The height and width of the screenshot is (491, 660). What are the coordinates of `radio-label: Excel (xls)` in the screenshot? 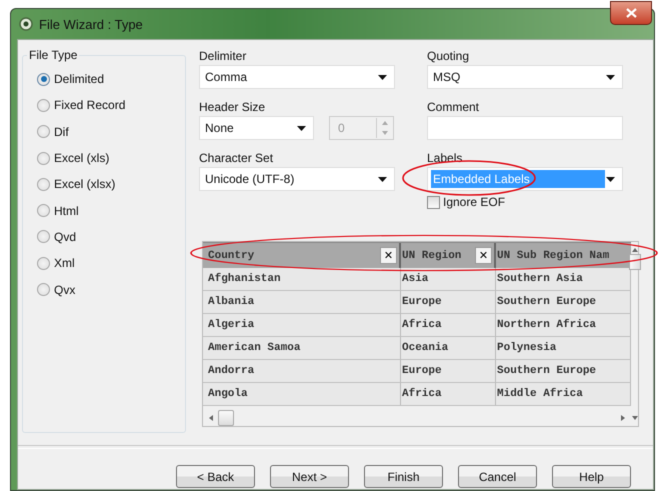 It's located at (82, 158).